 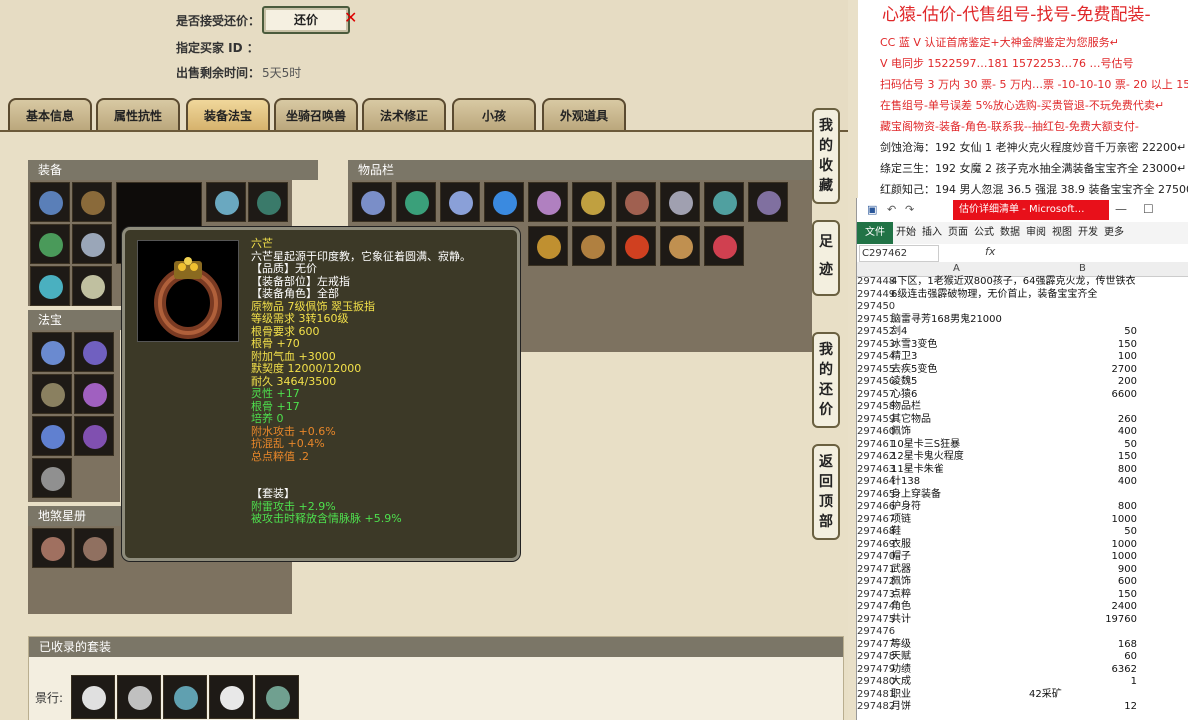 What do you see at coordinates (94, 548) in the screenshot?
I see `star-card-item` at bounding box center [94, 548].